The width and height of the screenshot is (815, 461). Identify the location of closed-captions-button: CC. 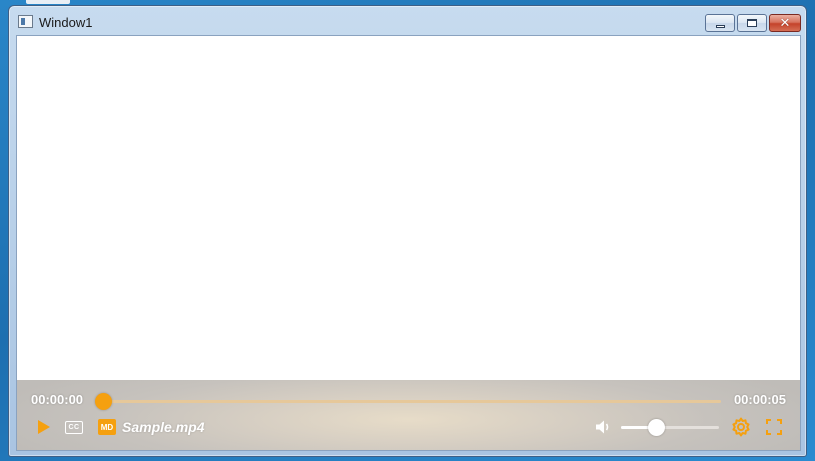
(74, 427).